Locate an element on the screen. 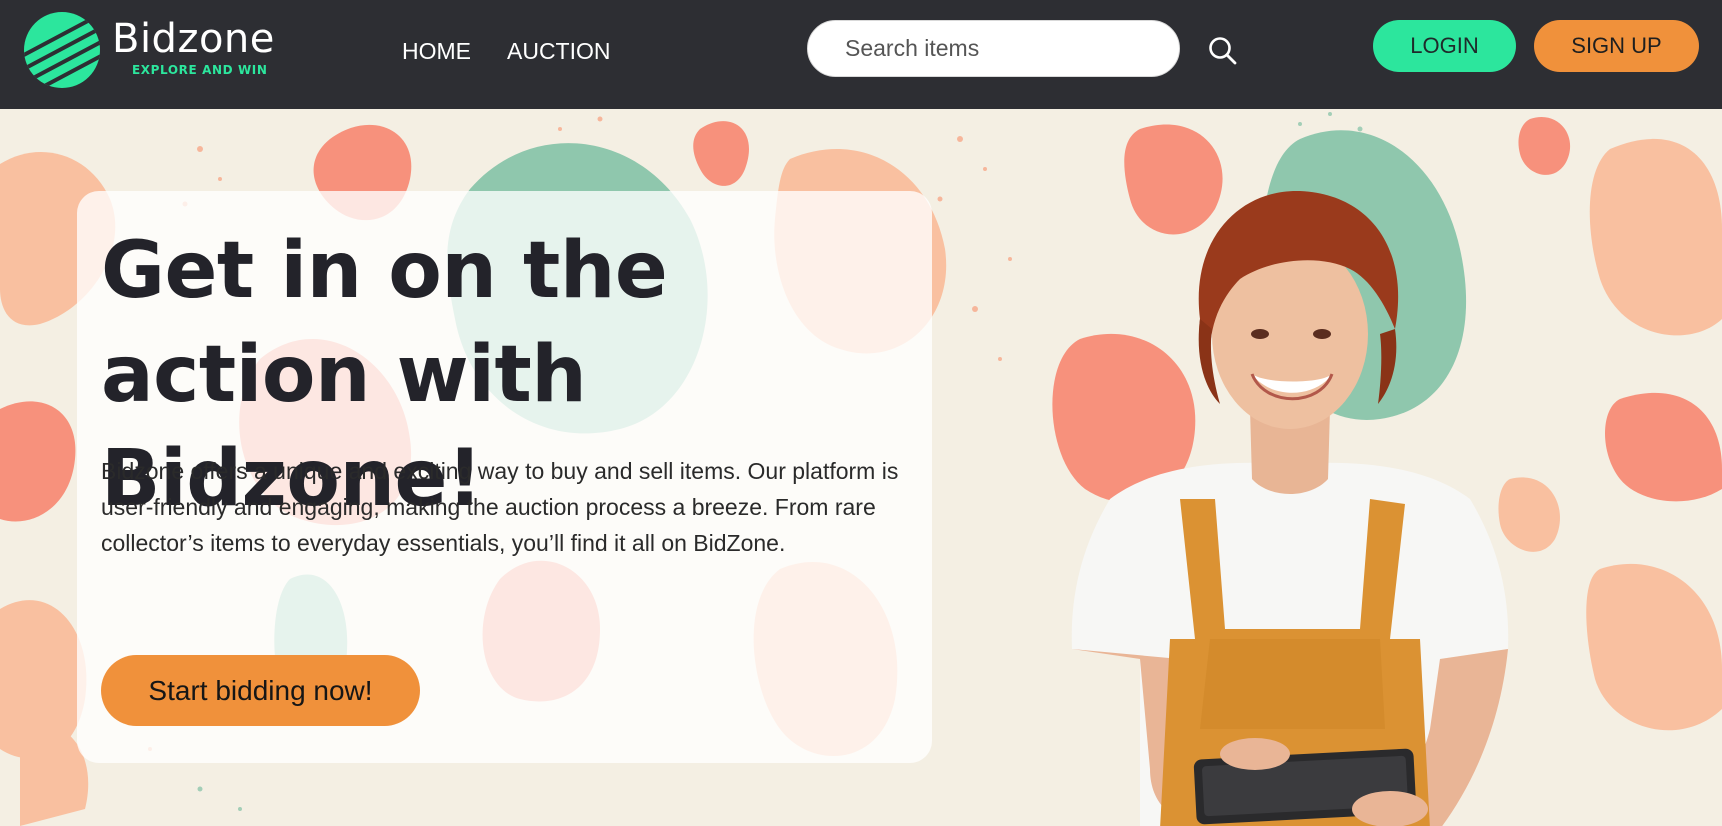 The width and height of the screenshot is (1722, 826). search-input is located at coordinates (993, 48).